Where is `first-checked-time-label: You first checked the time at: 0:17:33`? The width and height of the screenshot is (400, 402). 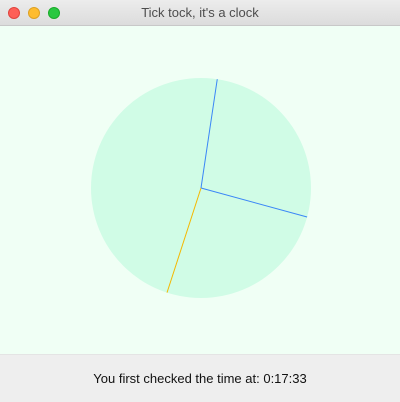
first-checked-time-label: You first checked the time at: 0:17:33 is located at coordinates (200, 378).